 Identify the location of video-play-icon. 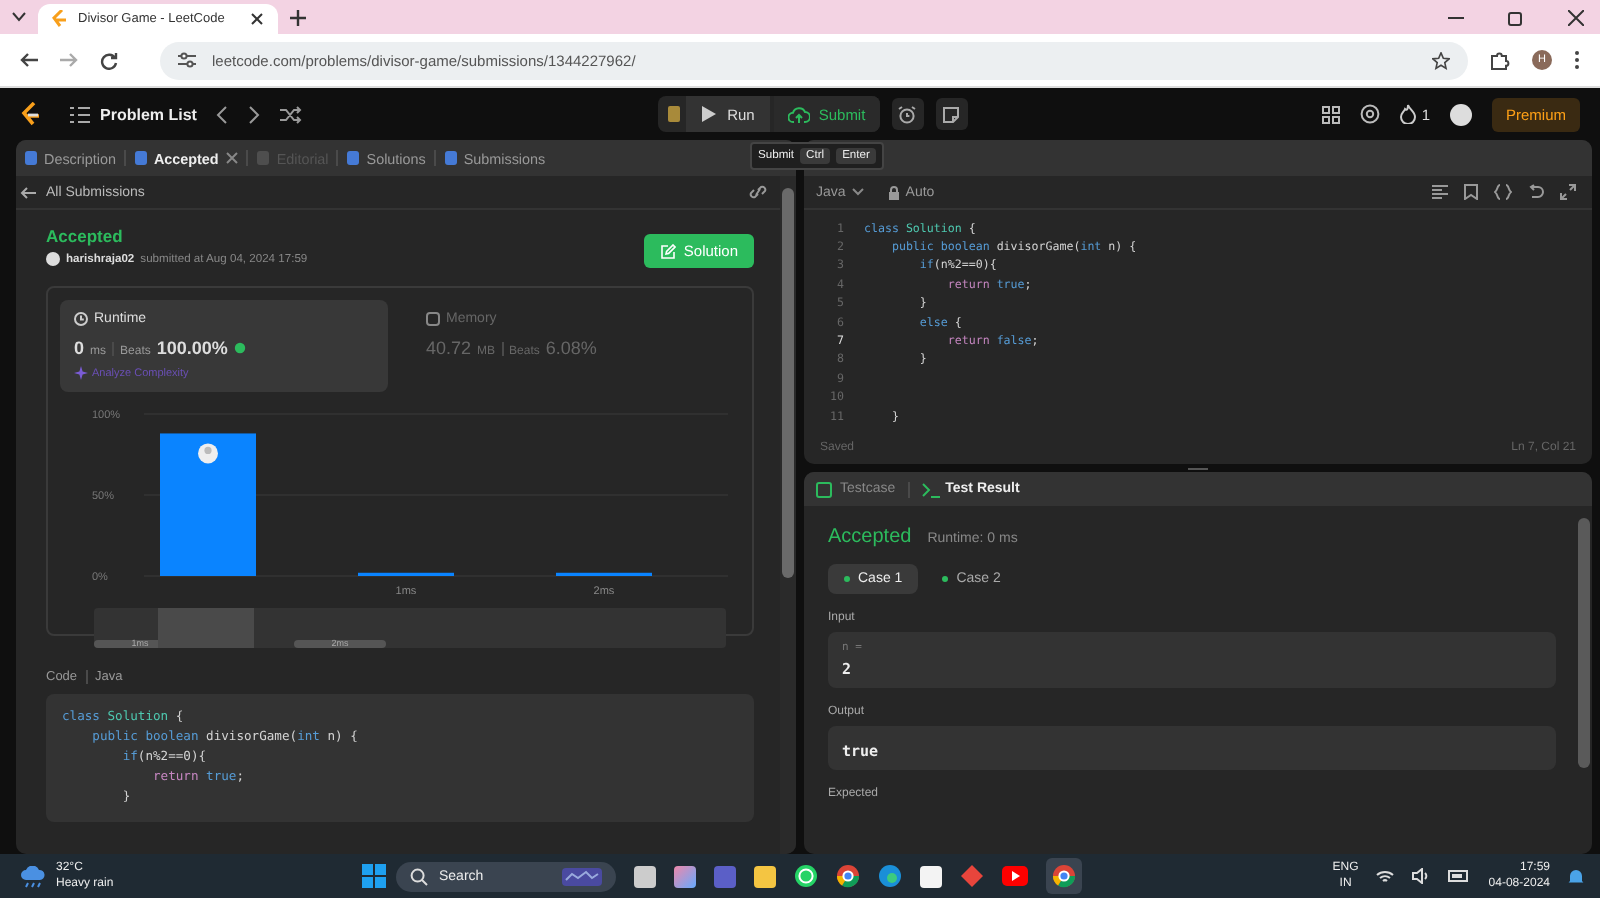
(1015, 876).